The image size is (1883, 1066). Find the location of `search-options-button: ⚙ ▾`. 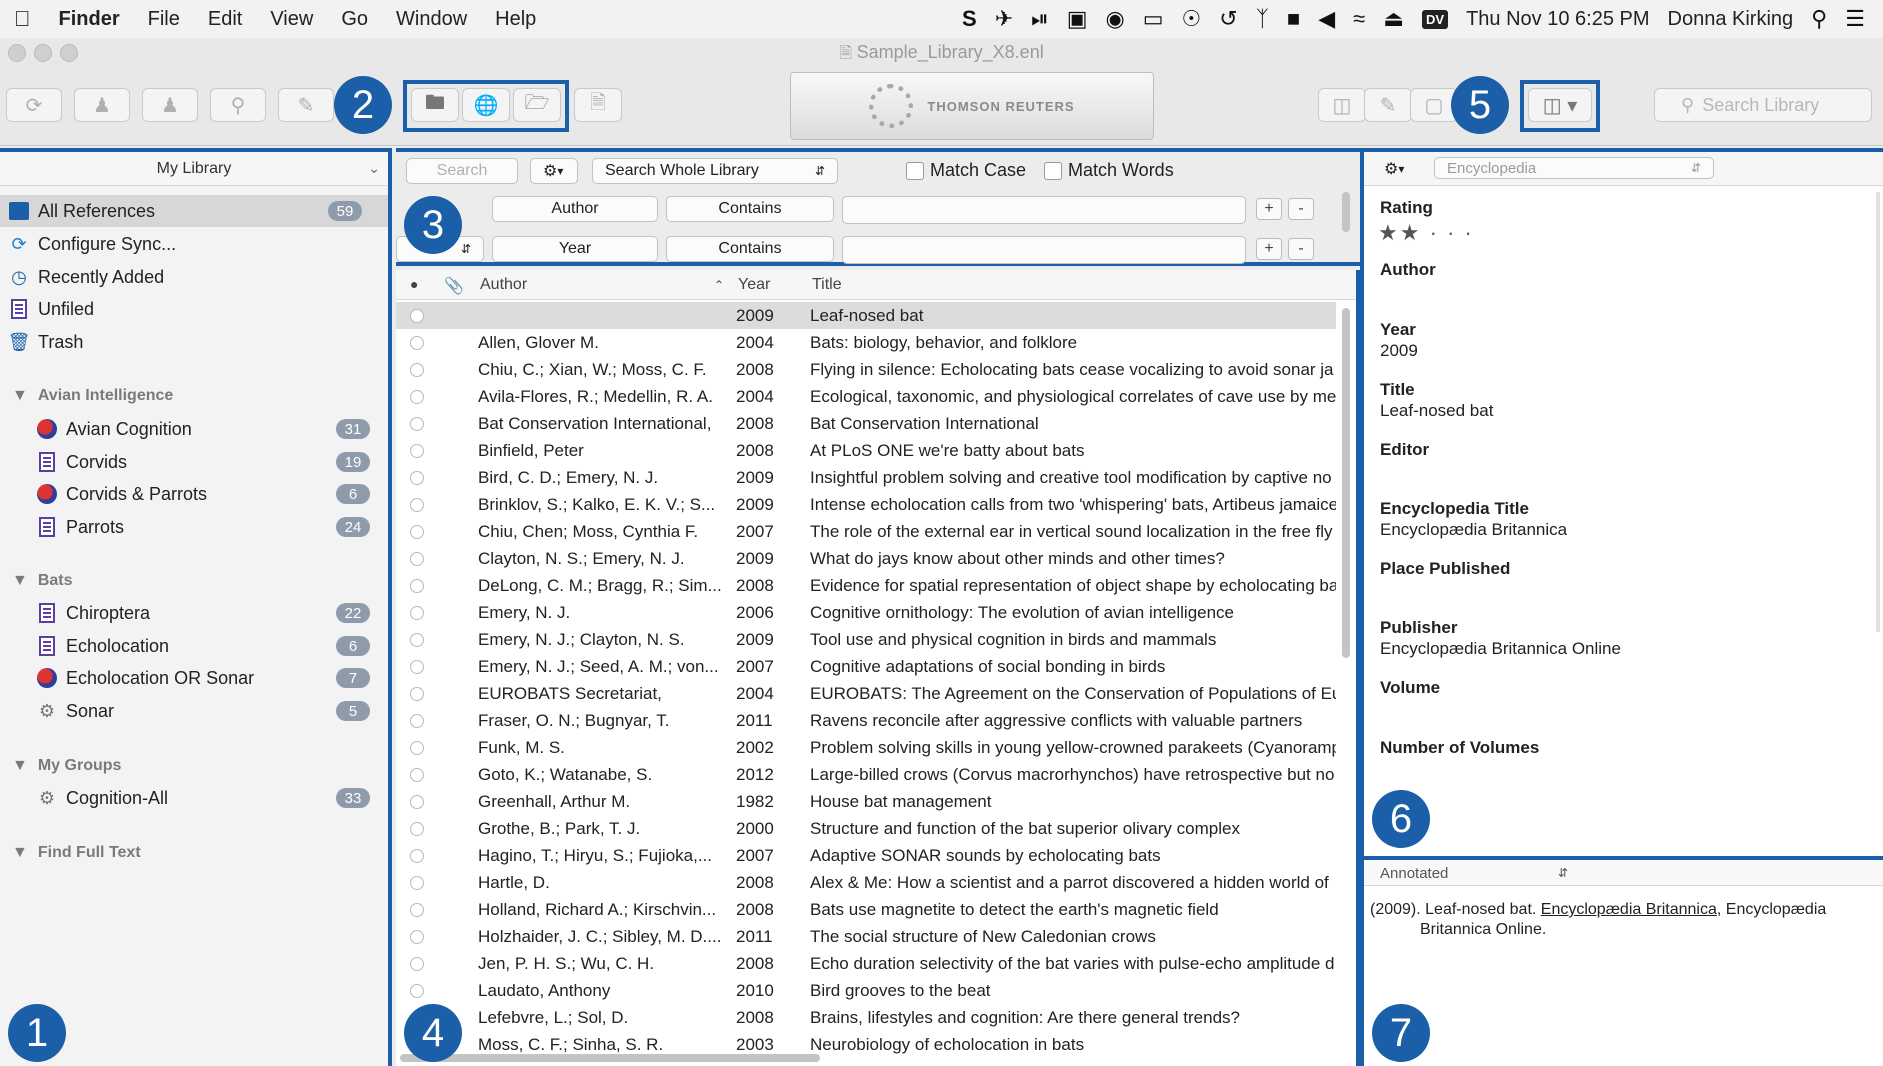

search-options-button: ⚙ ▾ is located at coordinates (554, 171).